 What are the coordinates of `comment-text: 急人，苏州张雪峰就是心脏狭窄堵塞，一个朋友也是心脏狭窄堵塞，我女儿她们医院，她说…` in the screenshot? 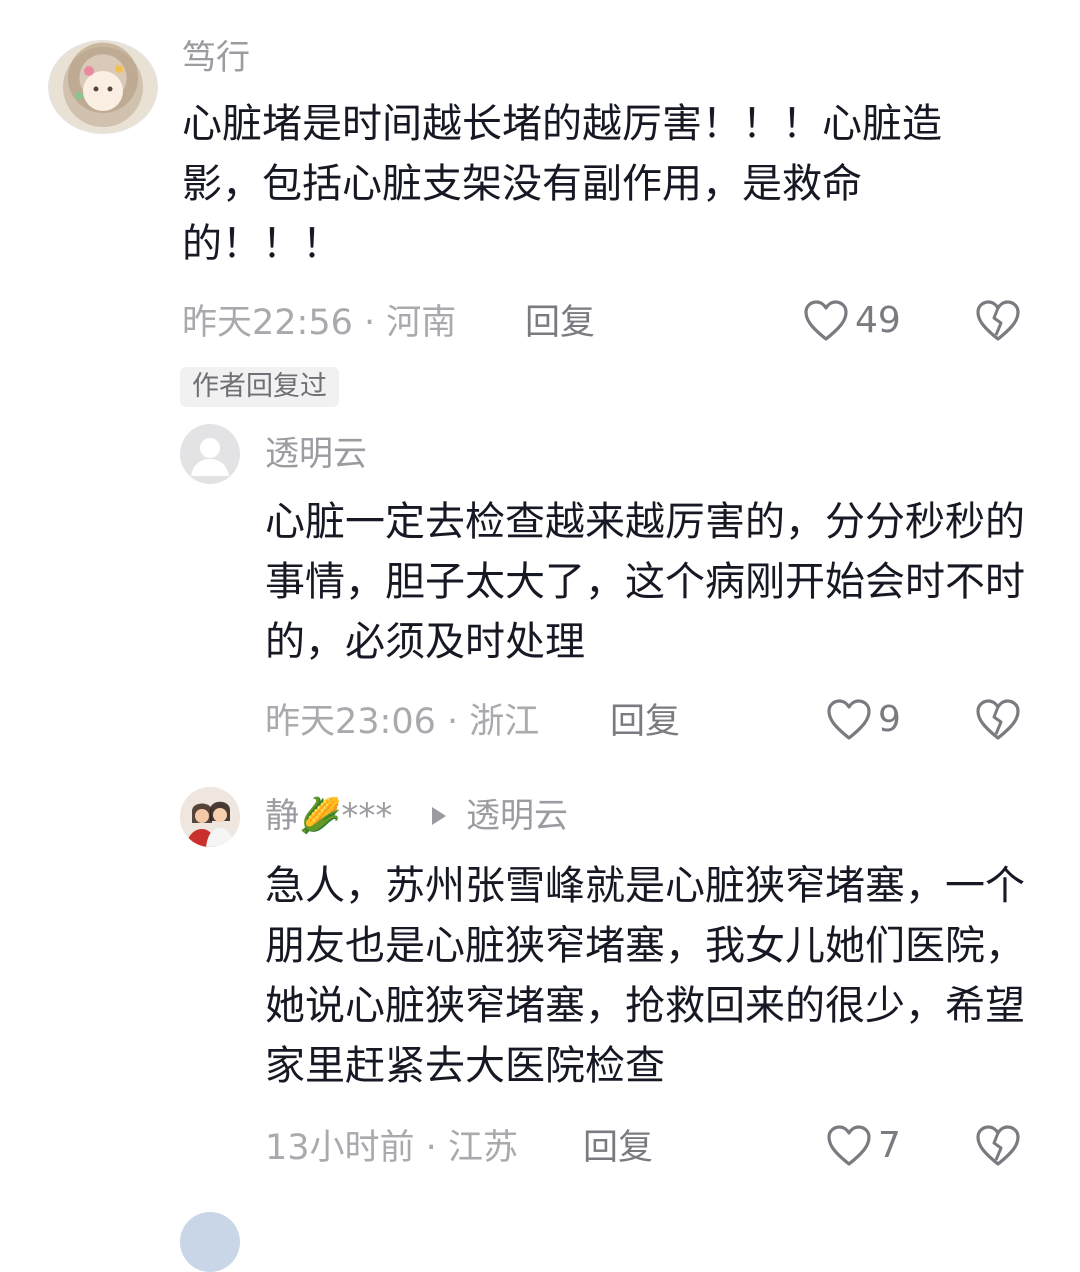 It's located at (645, 976).